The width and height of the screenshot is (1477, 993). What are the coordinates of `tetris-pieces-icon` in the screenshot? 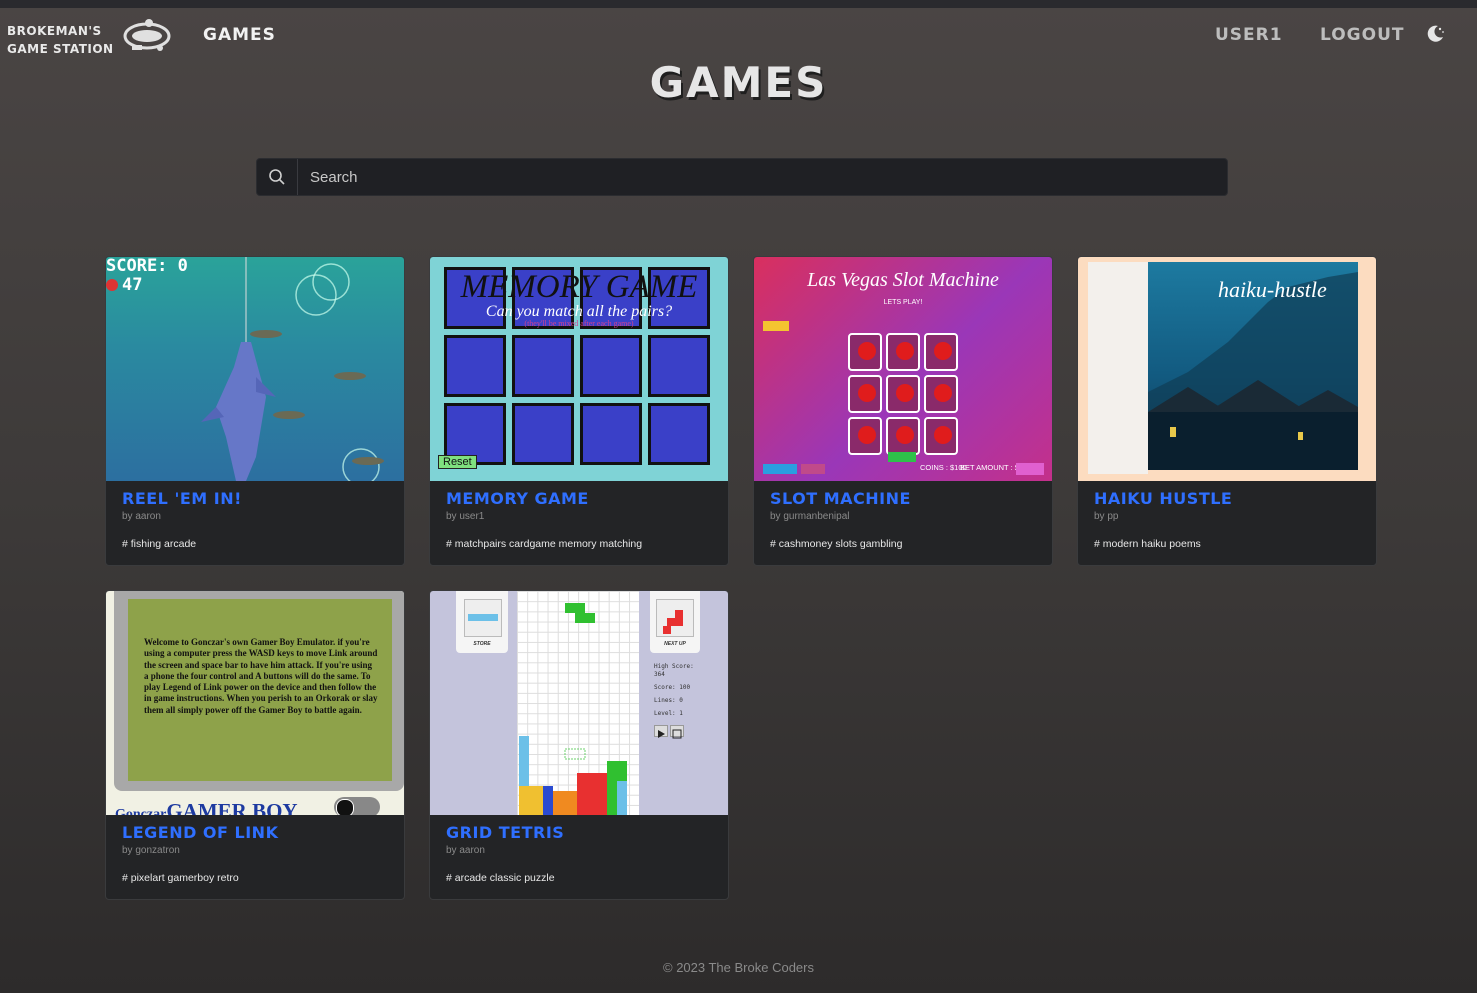 It's located at (573, 709).